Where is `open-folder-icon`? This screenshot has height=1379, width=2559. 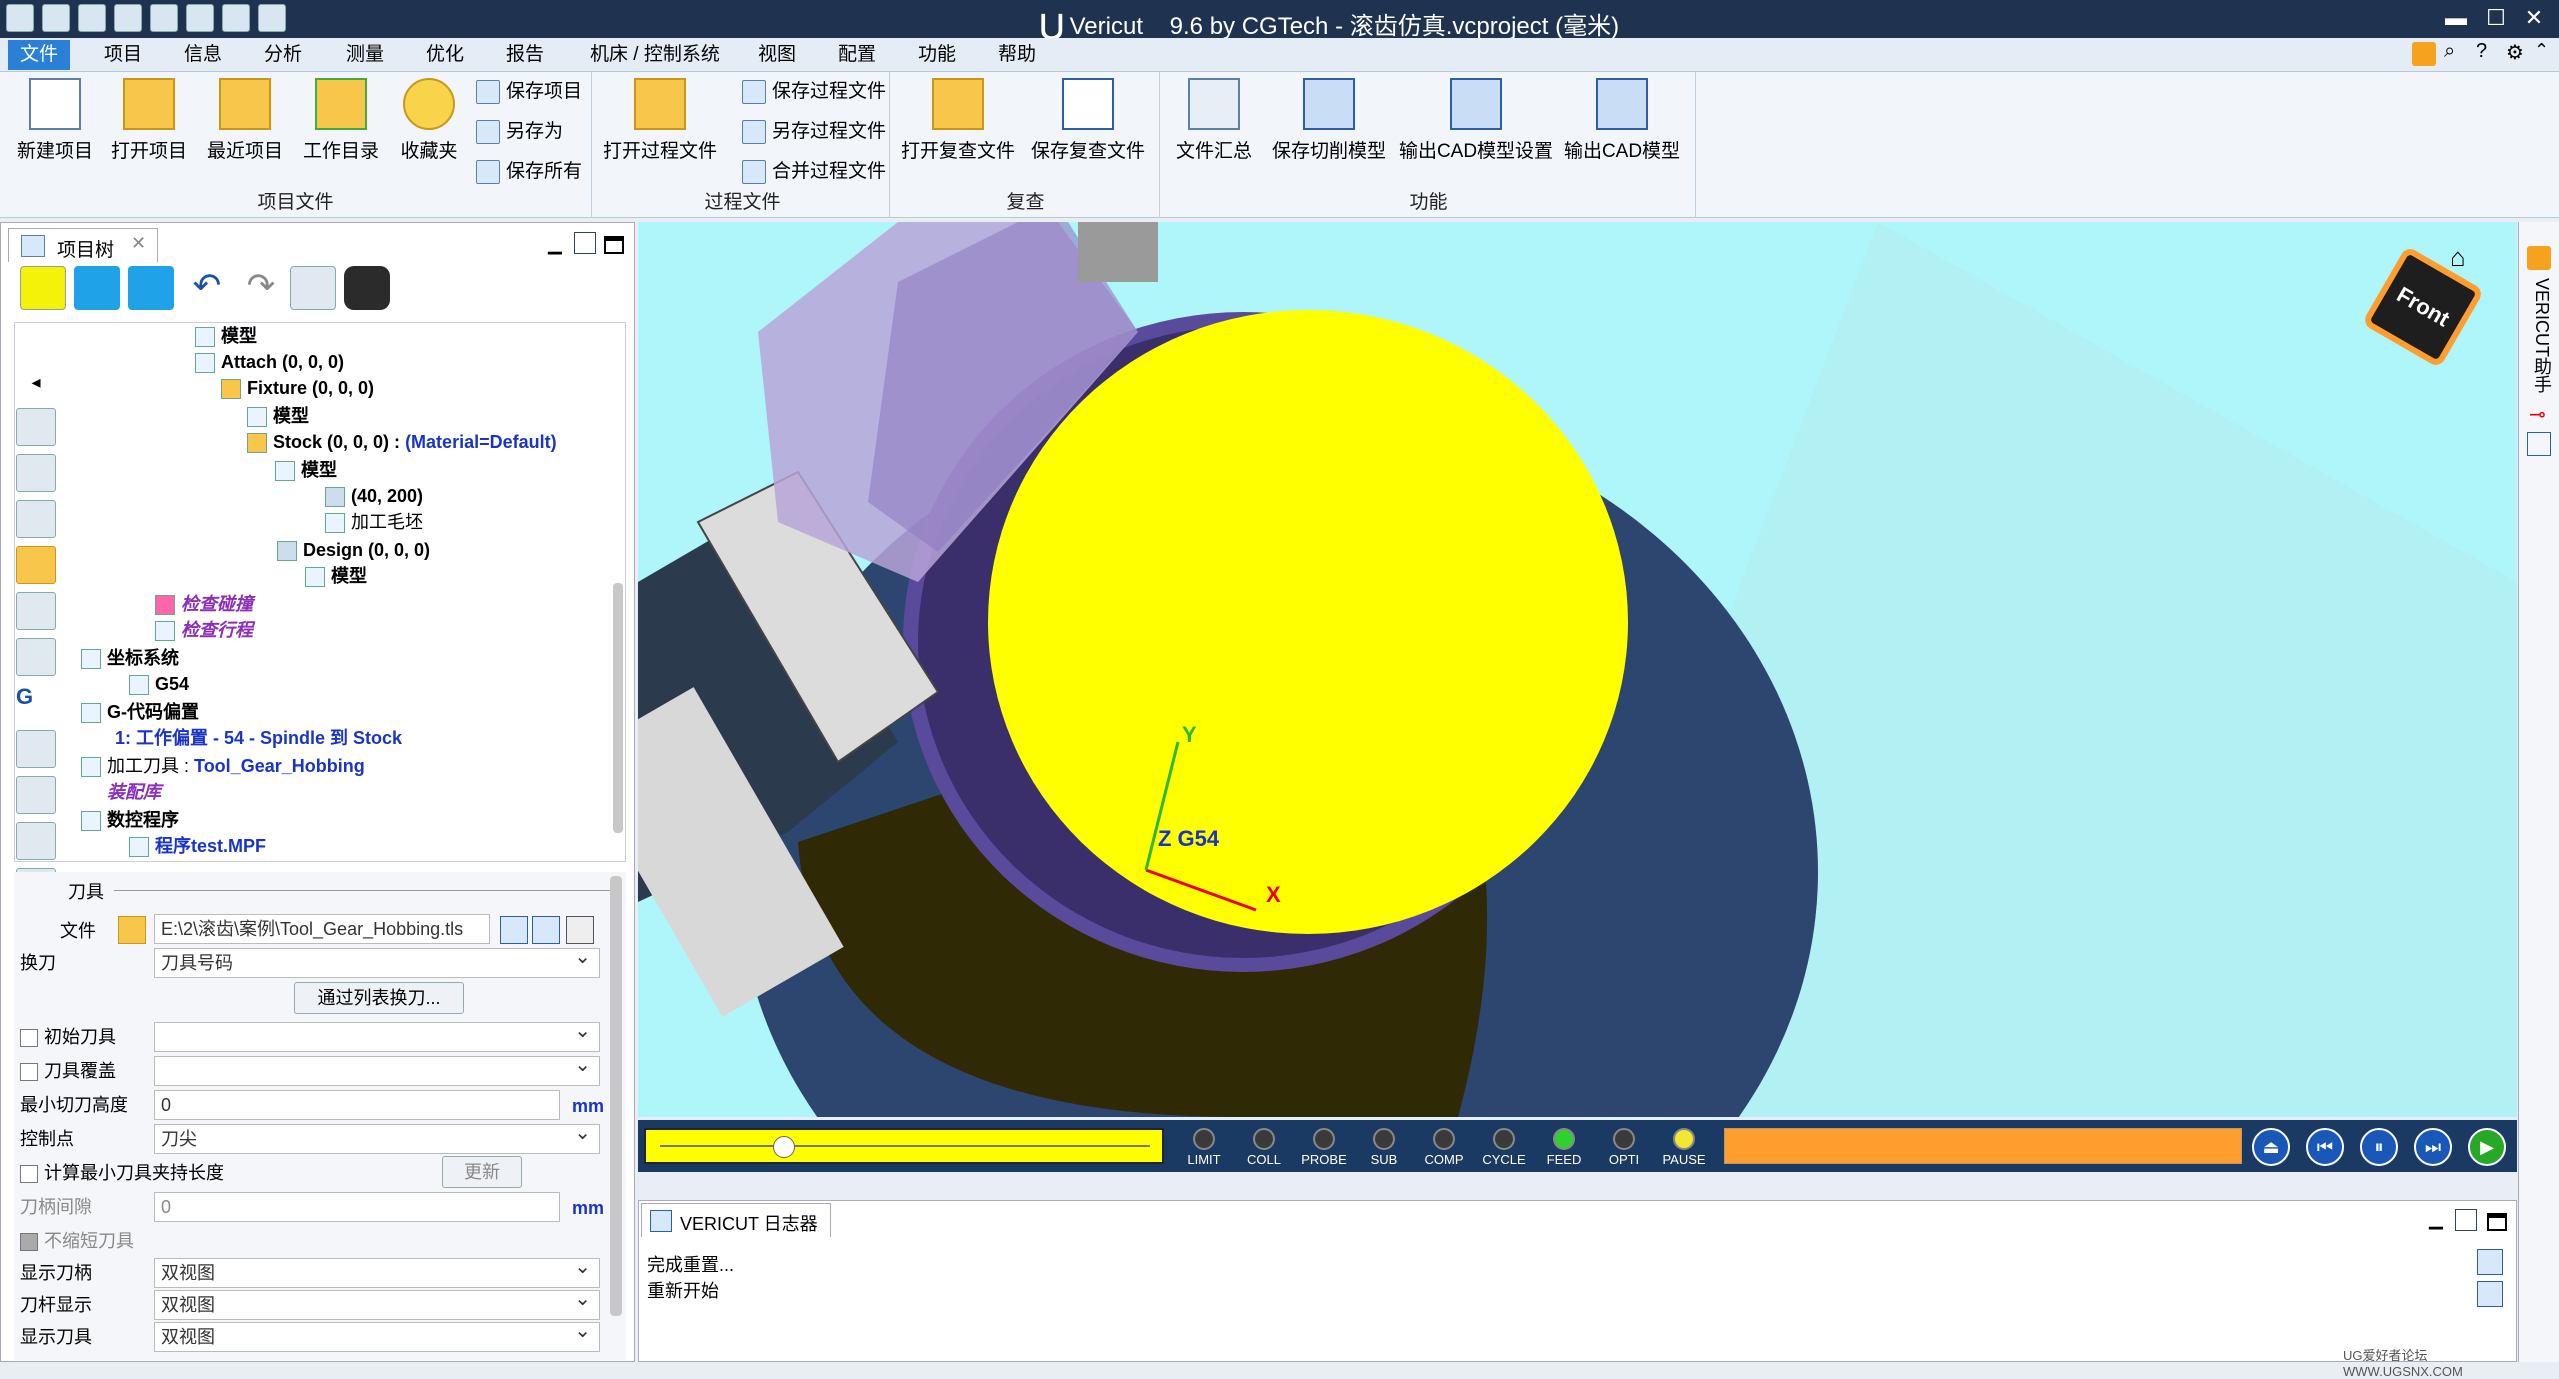 open-folder-icon is located at coordinates (20, 18).